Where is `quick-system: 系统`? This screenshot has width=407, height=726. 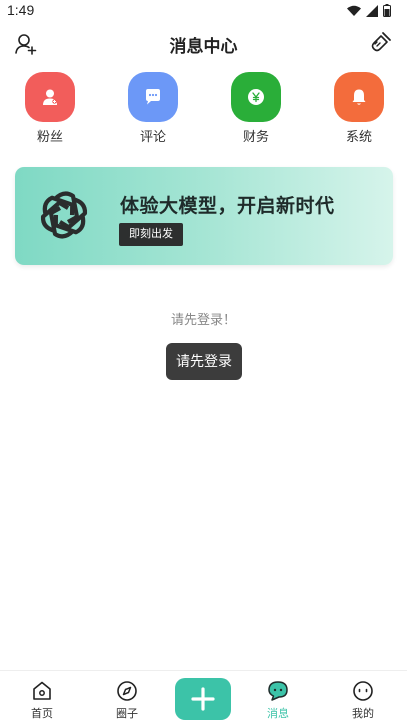 quick-system: 系统 is located at coordinates (359, 108).